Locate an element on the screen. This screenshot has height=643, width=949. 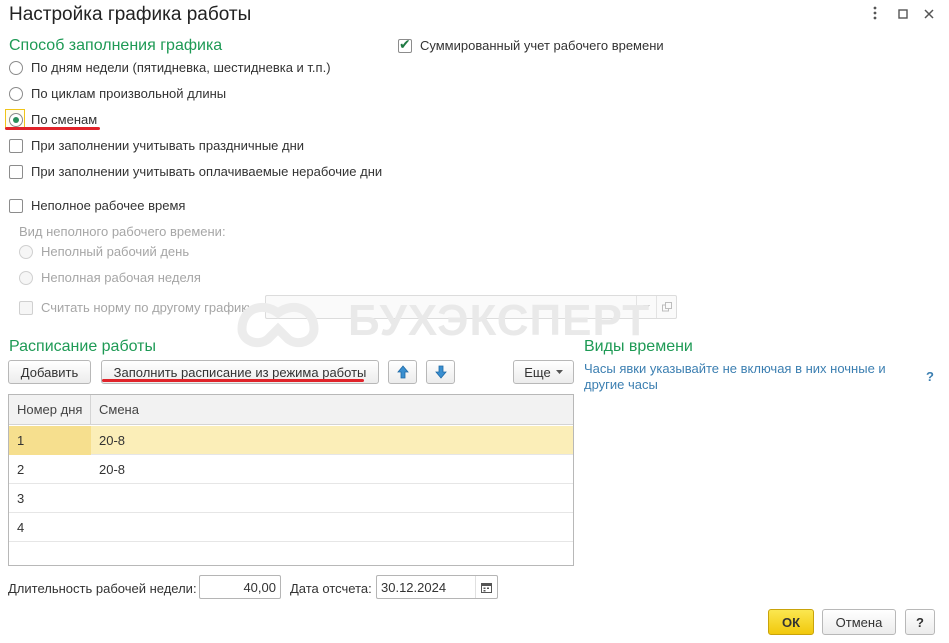
cancel-button: Отмена is located at coordinates (859, 622).